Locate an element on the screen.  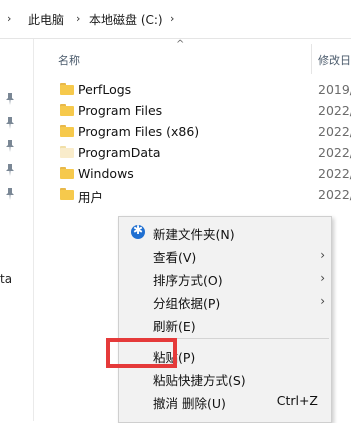
file-date: 2019/ is located at coordinates (334, 89).